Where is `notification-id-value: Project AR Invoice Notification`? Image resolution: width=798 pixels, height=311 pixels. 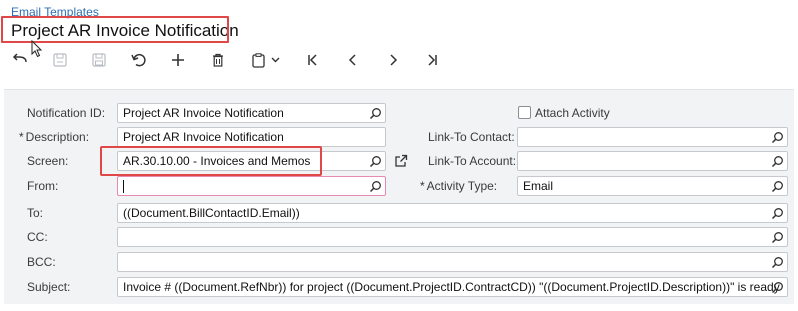 notification-id-value: Project AR Invoice Notification is located at coordinates (203, 113).